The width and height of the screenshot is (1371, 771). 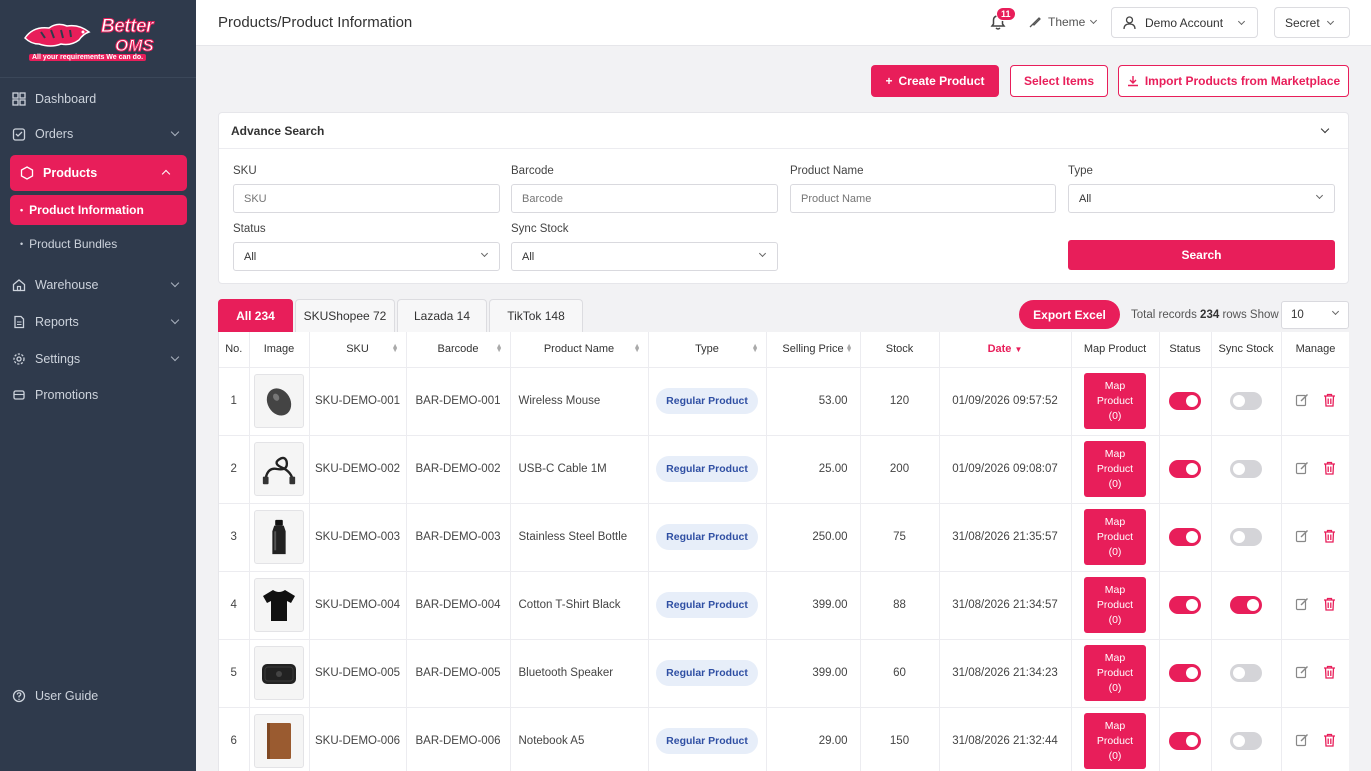 I want to click on import-products-button: Import Products from Marketplace, so click(x=1233, y=81).